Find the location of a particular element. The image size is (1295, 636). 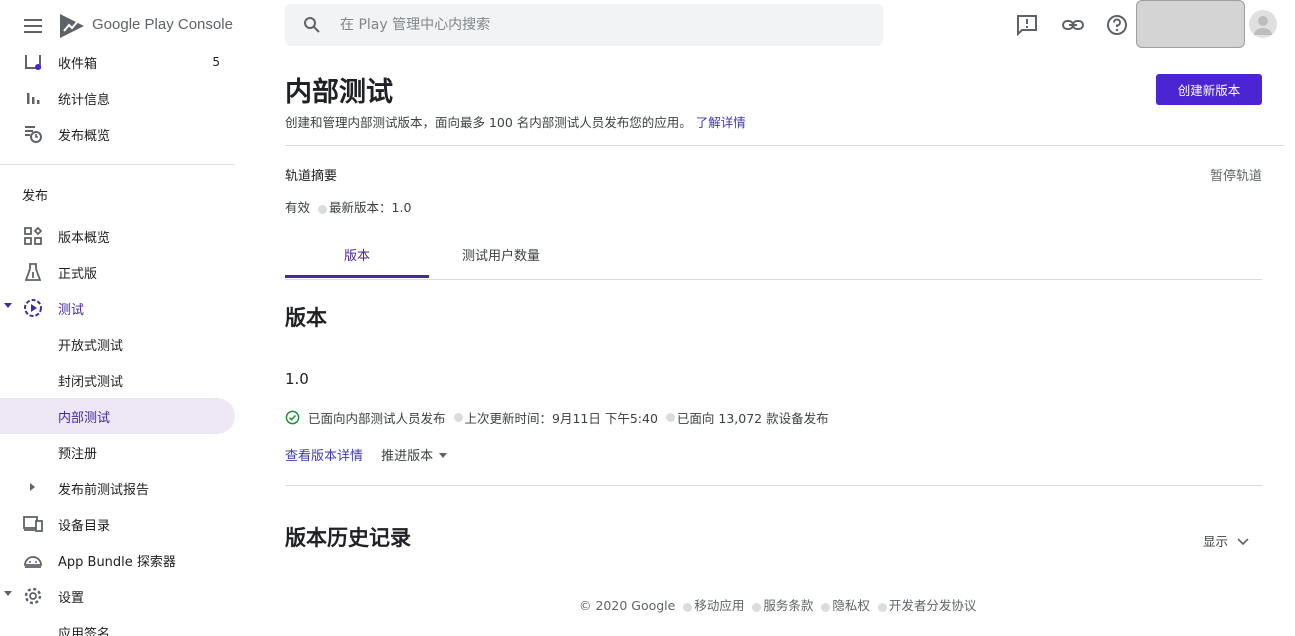

track-summary-label: 轨道摘要 is located at coordinates (311, 176).